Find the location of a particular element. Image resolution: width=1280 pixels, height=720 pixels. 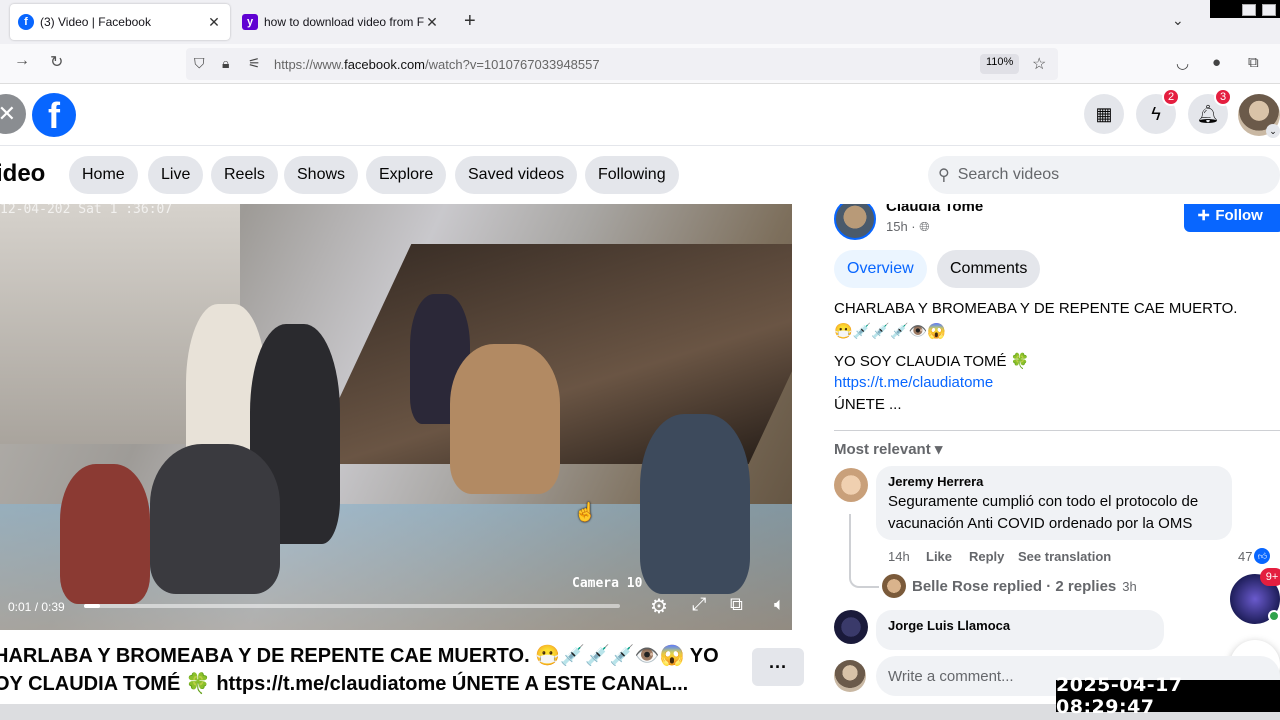

my-avatar is located at coordinates (850, 676).